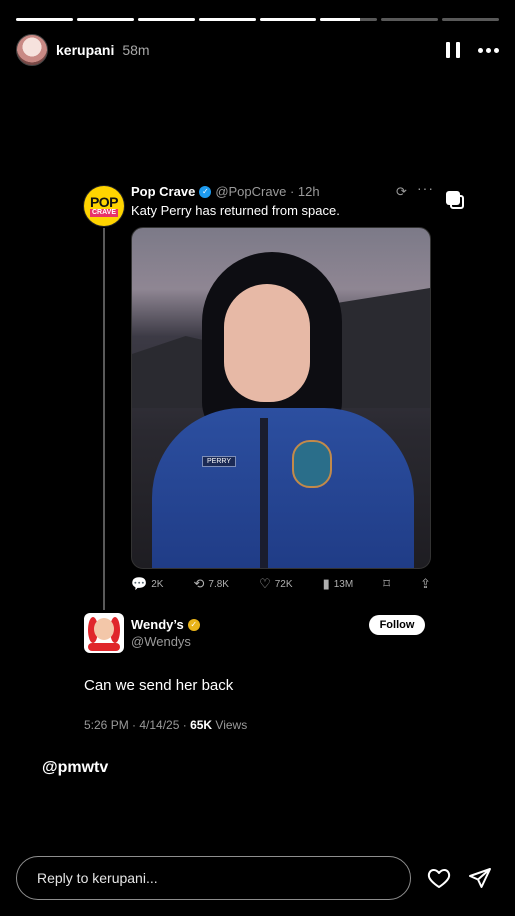  Describe the element at coordinates (139, 583) in the screenshot. I see `reply-icon: 💬` at that location.